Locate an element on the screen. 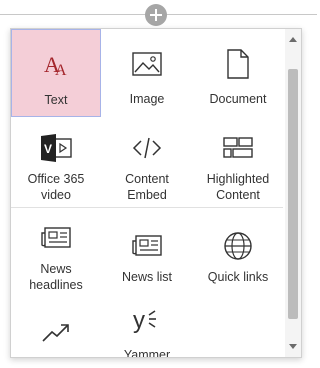 The image size is (320, 368). scrollbar-thumb is located at coordinates (293, 194).